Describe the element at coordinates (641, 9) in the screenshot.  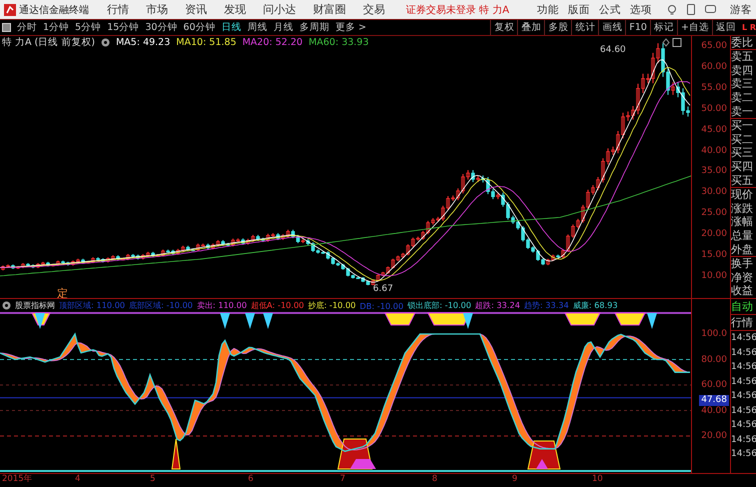
I see `menu-item: 选项` at that location.